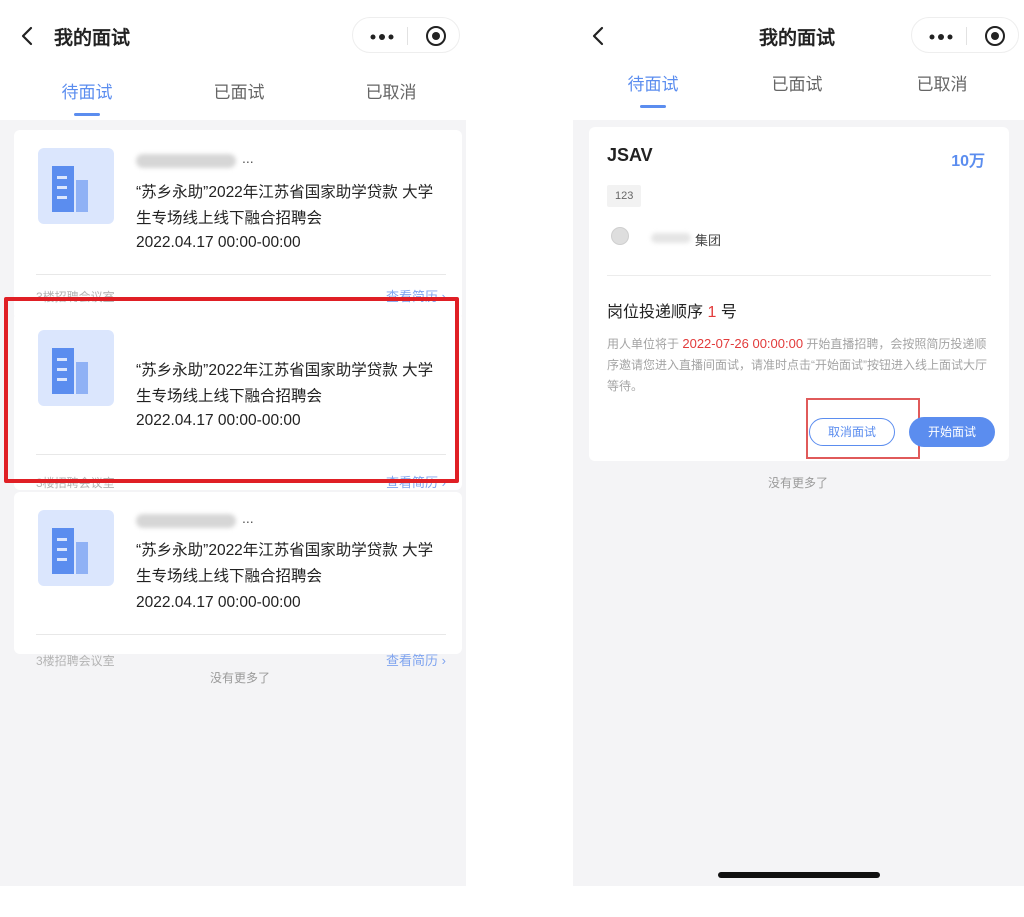  Describe the element at coordinates (233, 60) in the screenshot. I see `left-header: 我的面试 待面试 已面试 已取消` at that location.